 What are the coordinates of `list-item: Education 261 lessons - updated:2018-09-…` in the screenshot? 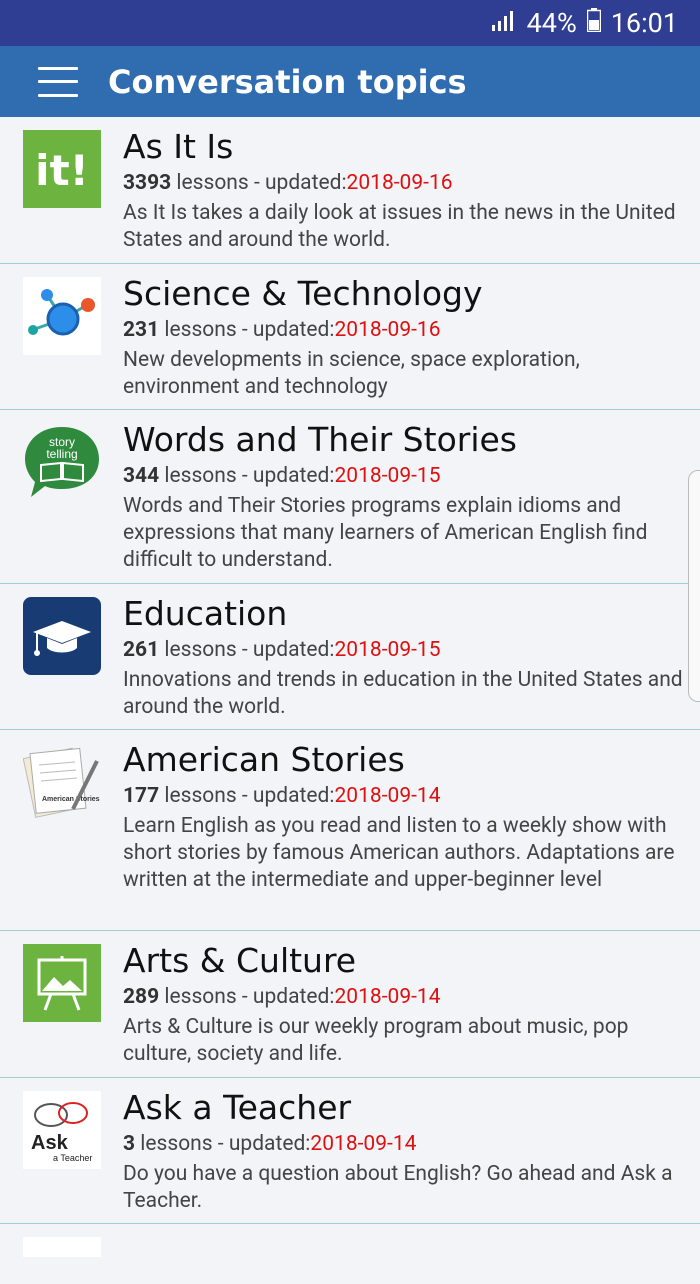 It's located at (350, 657).